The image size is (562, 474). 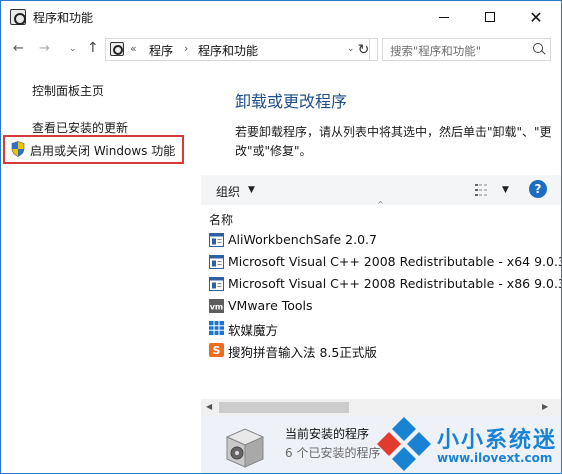 What do you see at coordinates (381, 214) in the screenshot?
I see `column-header: ^ 名称` at bounding box center [381, 214].